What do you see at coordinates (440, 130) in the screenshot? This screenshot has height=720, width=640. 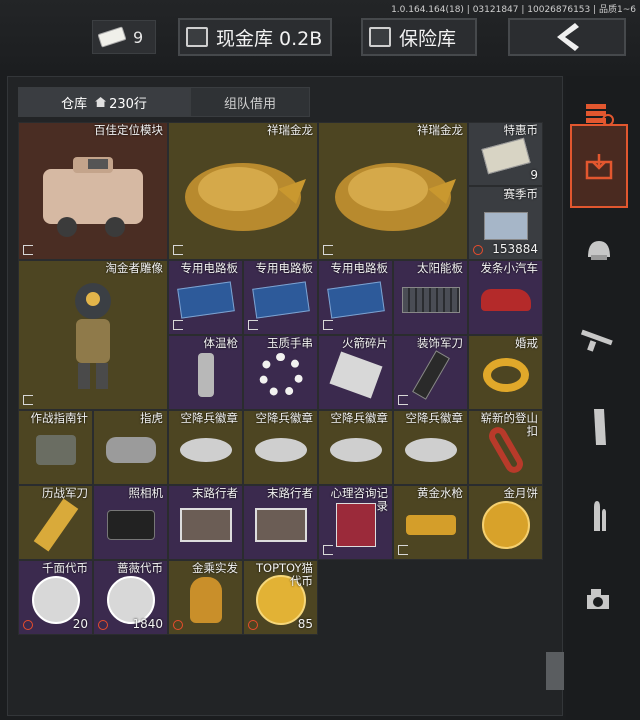 I see `item-name: 祥瑞金龙` at bounding box center [440, 130].